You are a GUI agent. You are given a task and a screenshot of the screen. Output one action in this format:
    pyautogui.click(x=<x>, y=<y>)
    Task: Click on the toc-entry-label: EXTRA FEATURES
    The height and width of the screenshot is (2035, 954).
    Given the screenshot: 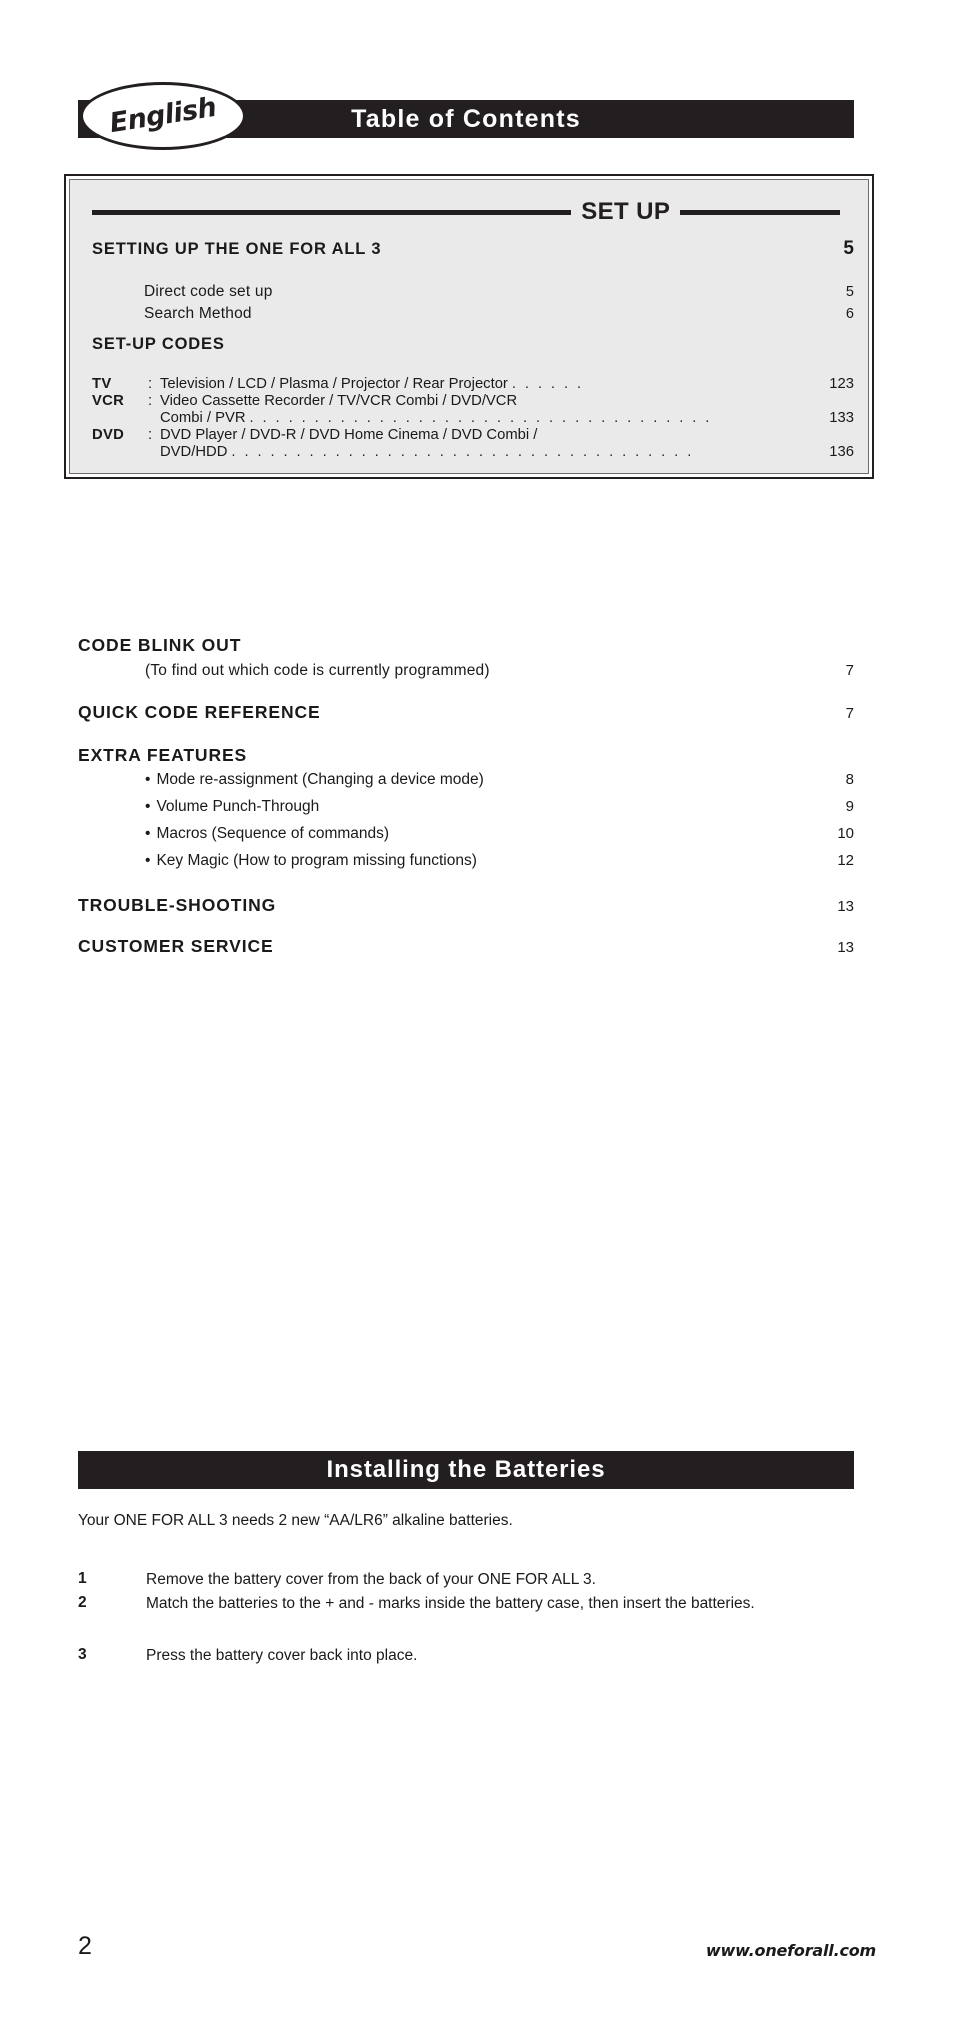 What is the action you would take?
    pyautogui.click(x=163, y=755)
    